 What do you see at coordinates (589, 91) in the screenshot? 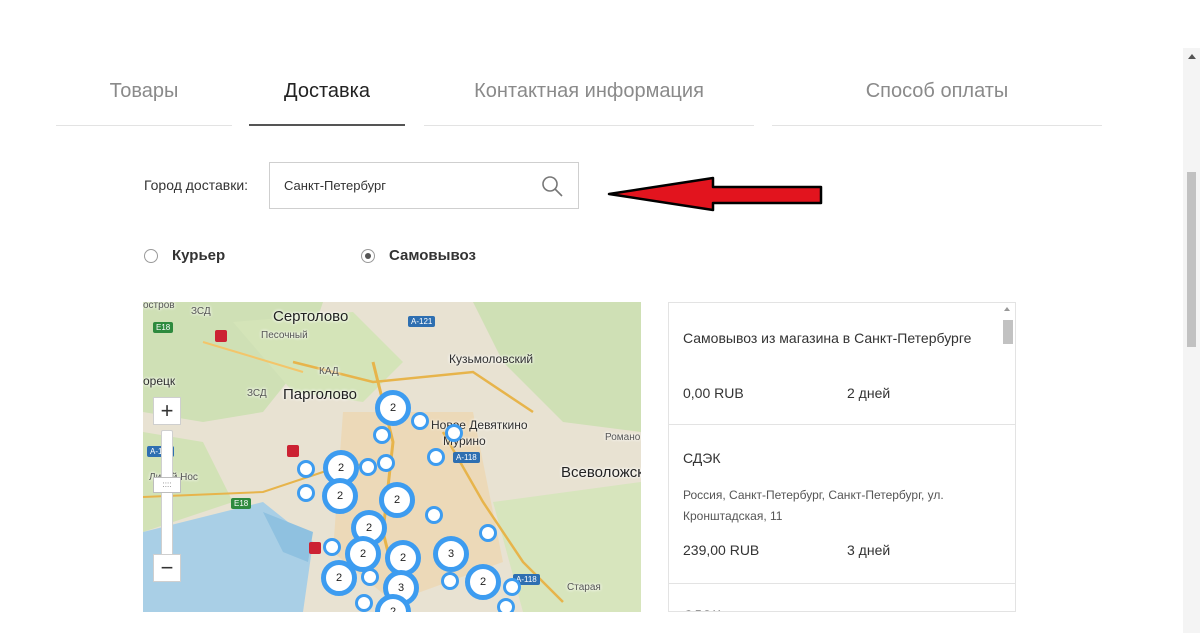
I see `tab-contact-info-label: Контактная информация` at bounding box center [589, 91].